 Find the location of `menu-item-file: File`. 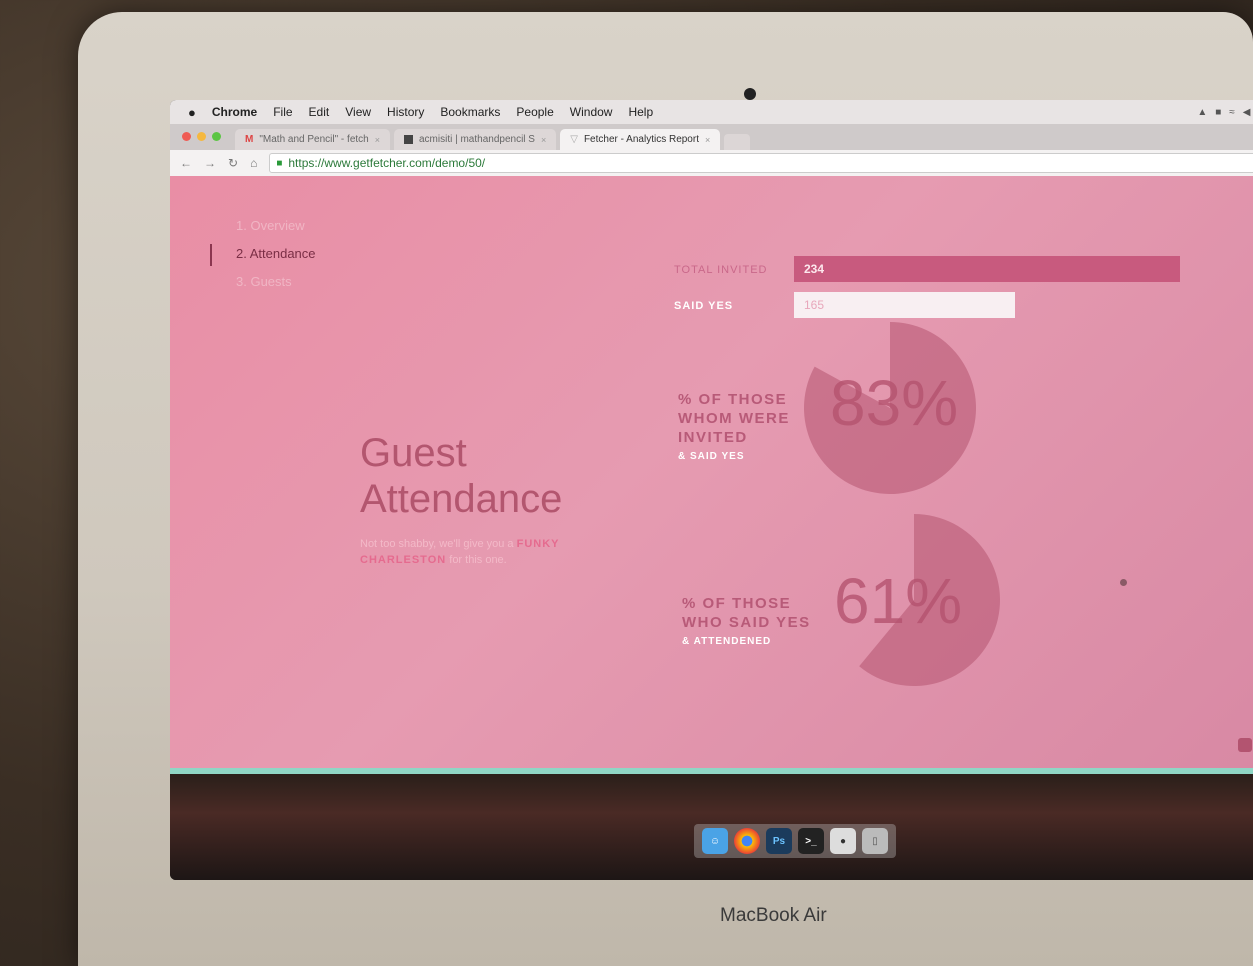

menu-item-file: File is located at coordinates (282, 112).